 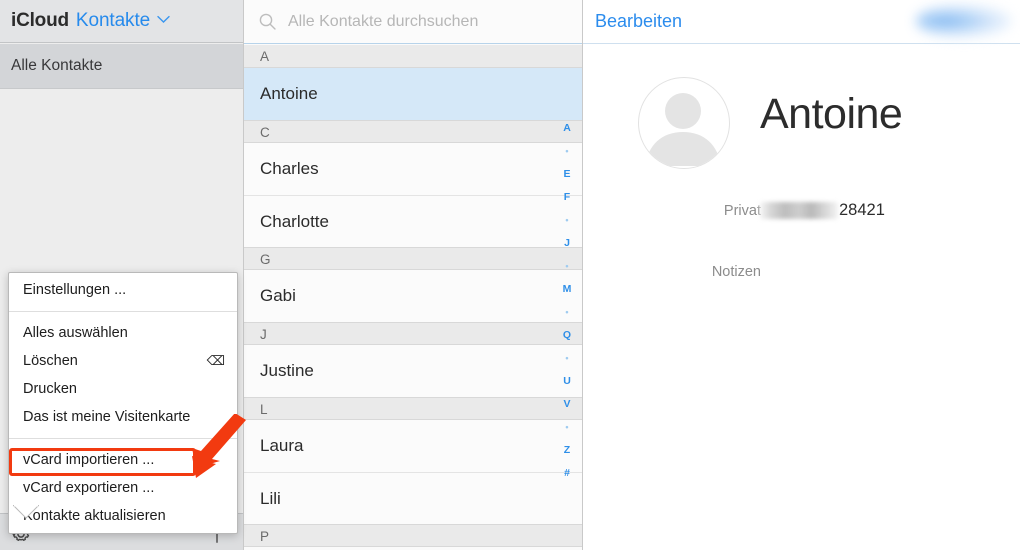 I want to click on list-item: Laura, so click(x=413, y=446).